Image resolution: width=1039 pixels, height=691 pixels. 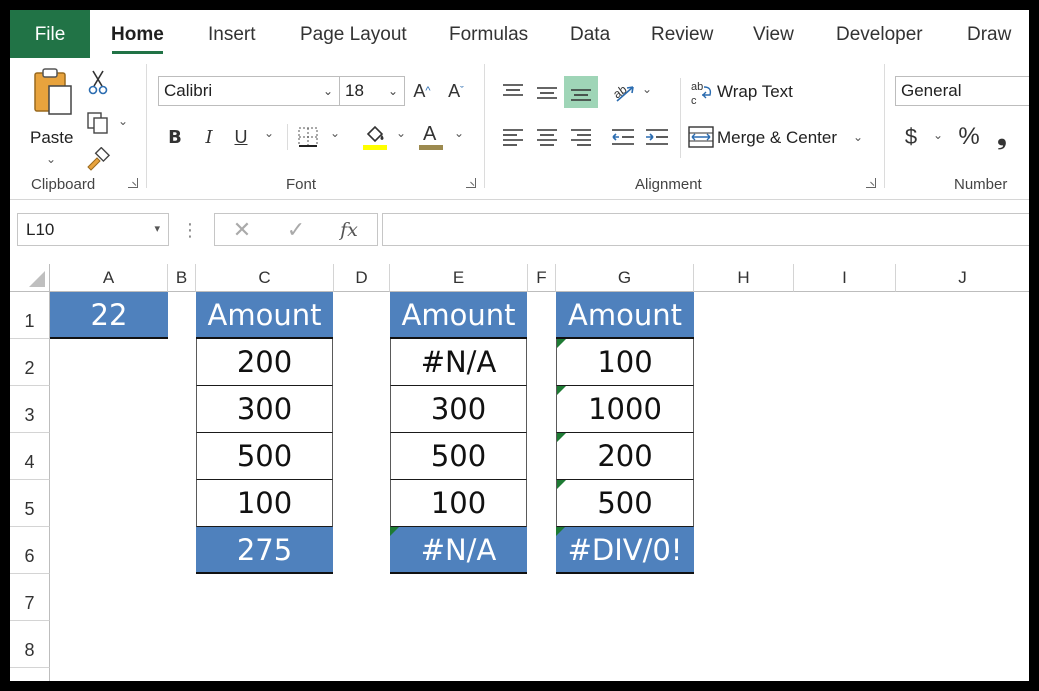 I want to click on wrap-text-button: Wrap Text, so click(x=755, y=92).